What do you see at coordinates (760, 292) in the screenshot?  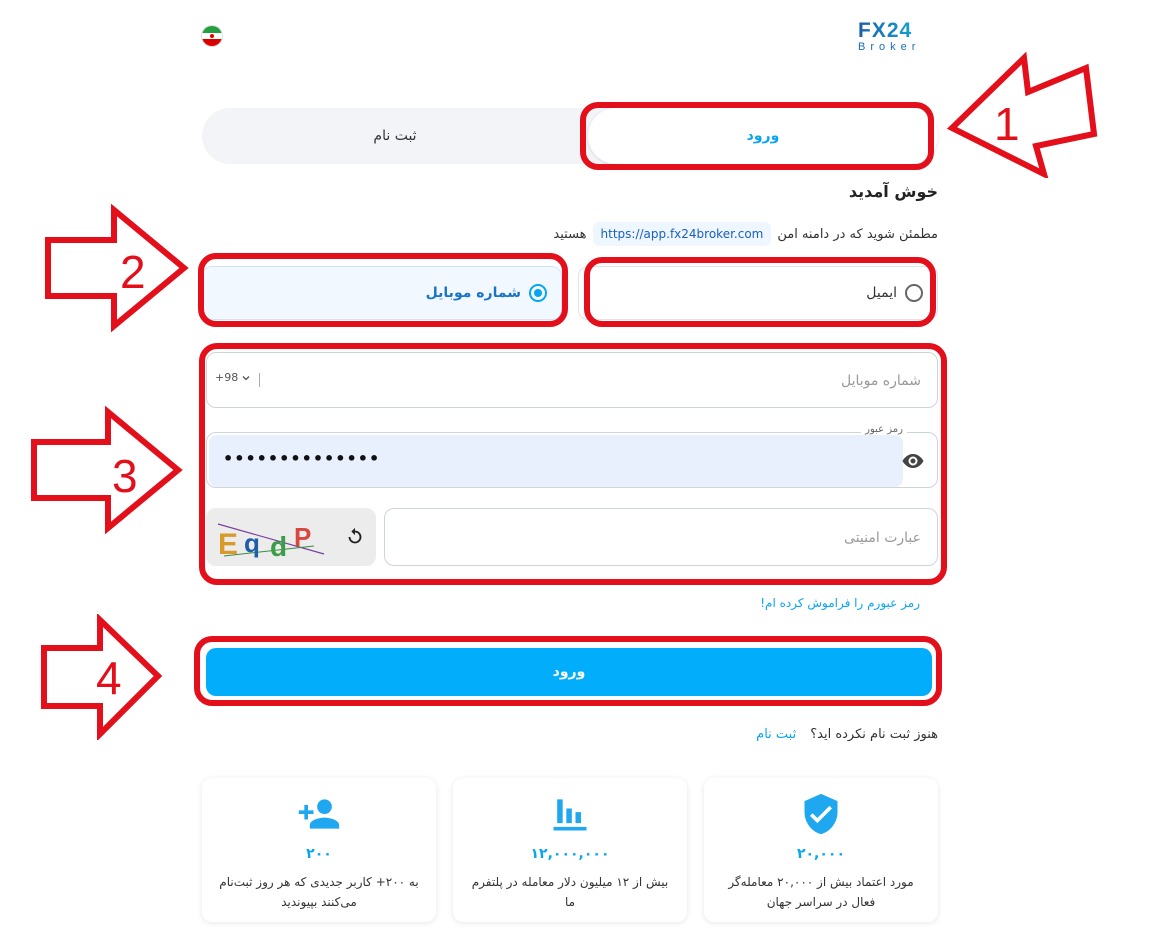 I see `highlight-email-option` at bounding box center [760, 292].